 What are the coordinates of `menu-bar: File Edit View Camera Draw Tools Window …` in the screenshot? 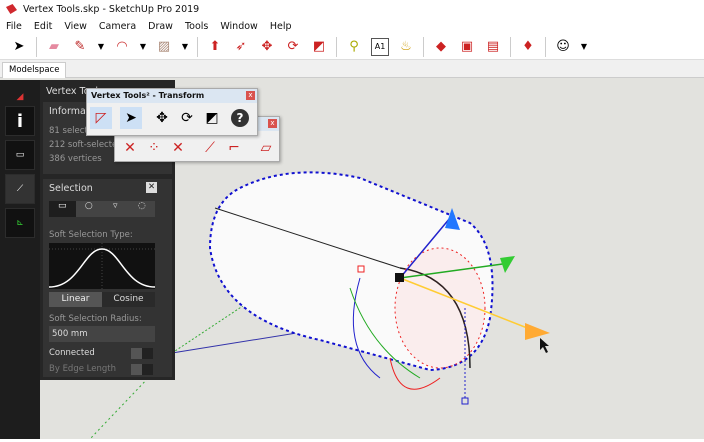 It's located at (152, 26).